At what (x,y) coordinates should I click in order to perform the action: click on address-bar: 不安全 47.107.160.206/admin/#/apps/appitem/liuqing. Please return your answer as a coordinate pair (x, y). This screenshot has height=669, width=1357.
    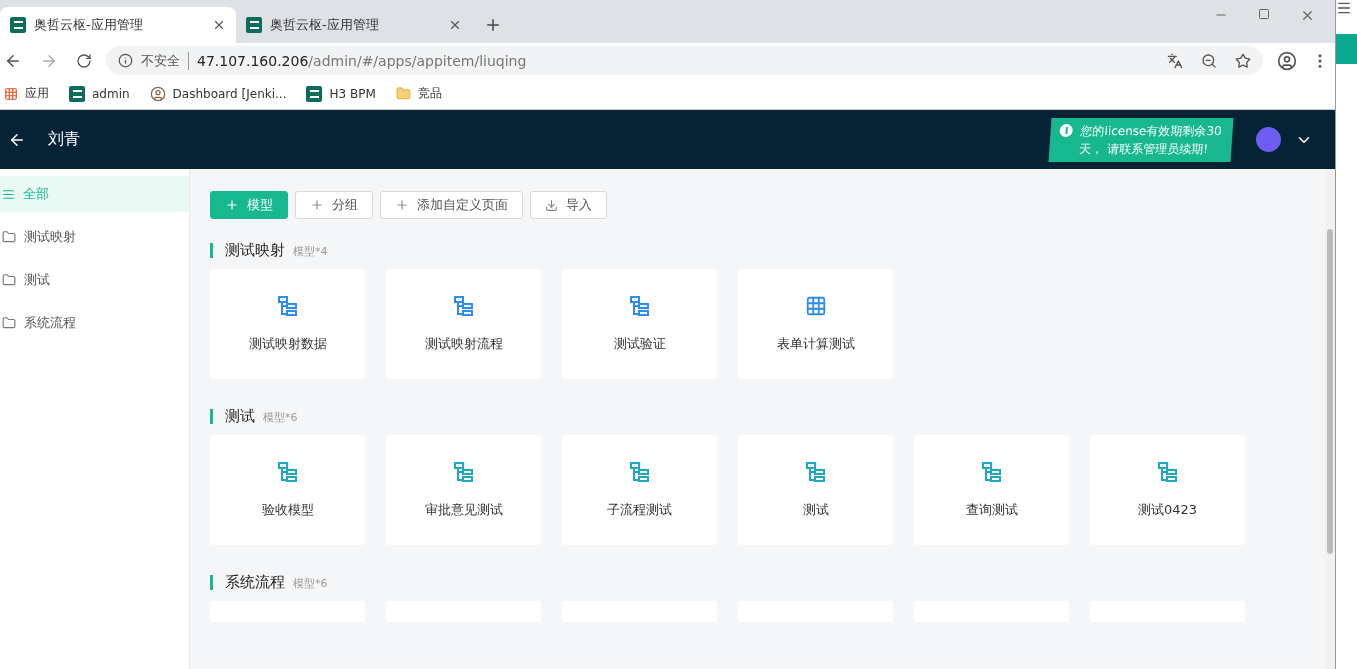
    Looking at the image, I should click on (684, 60).